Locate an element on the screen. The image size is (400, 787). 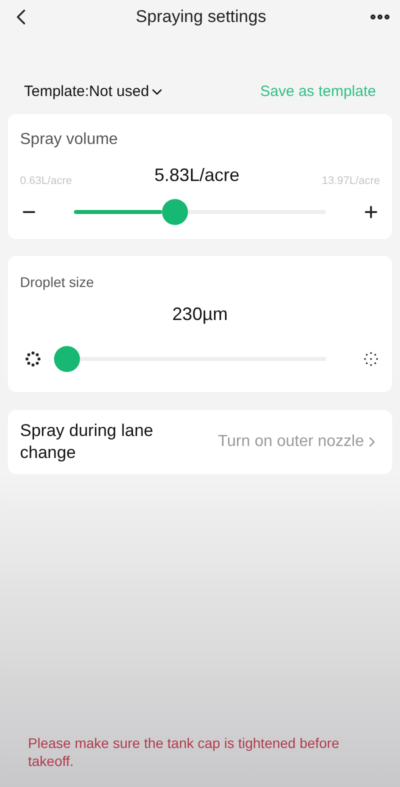
coarse-droplet-icon is located at coordinates (33, 359).